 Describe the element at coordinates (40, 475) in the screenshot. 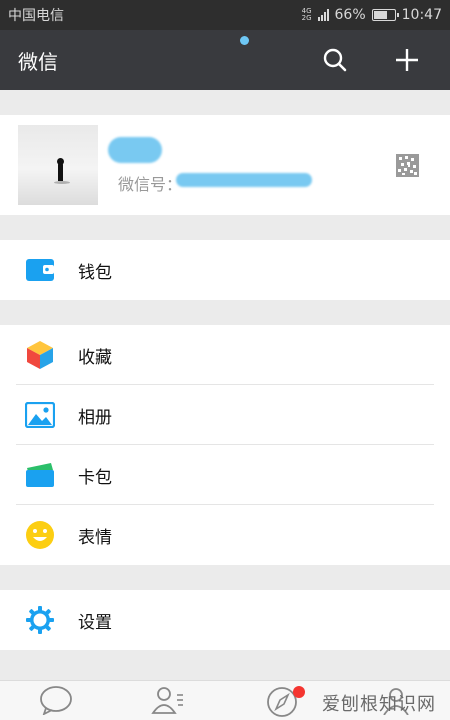

I see `card-wallet-icon` at that location.